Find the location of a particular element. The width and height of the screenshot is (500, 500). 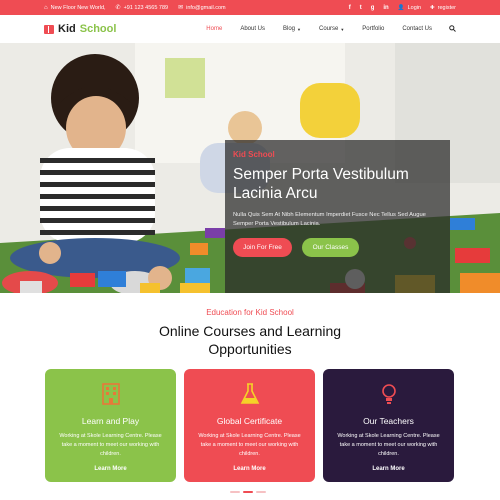

section-eyebrow: Education for Kid School is located at coordinates (250, 312).